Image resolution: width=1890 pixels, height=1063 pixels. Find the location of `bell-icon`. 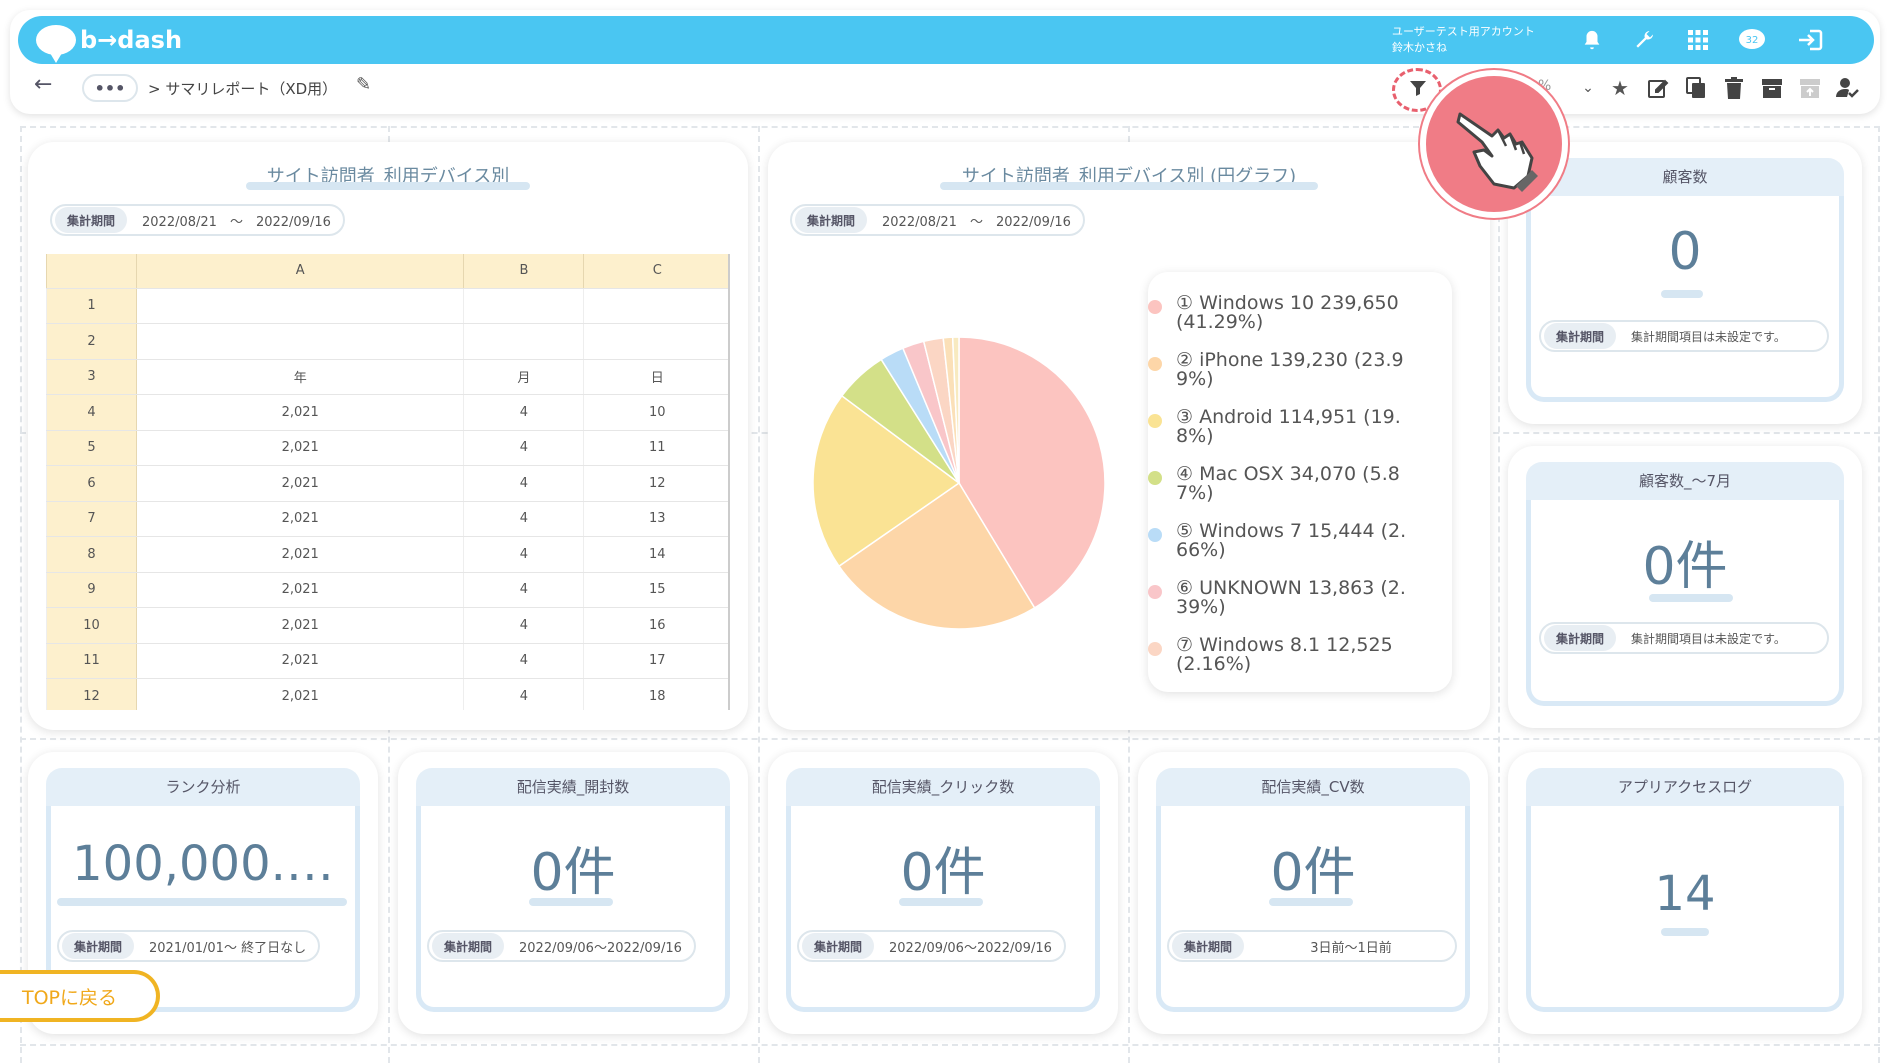

bell-icon is located at coordinates (1592, 40).